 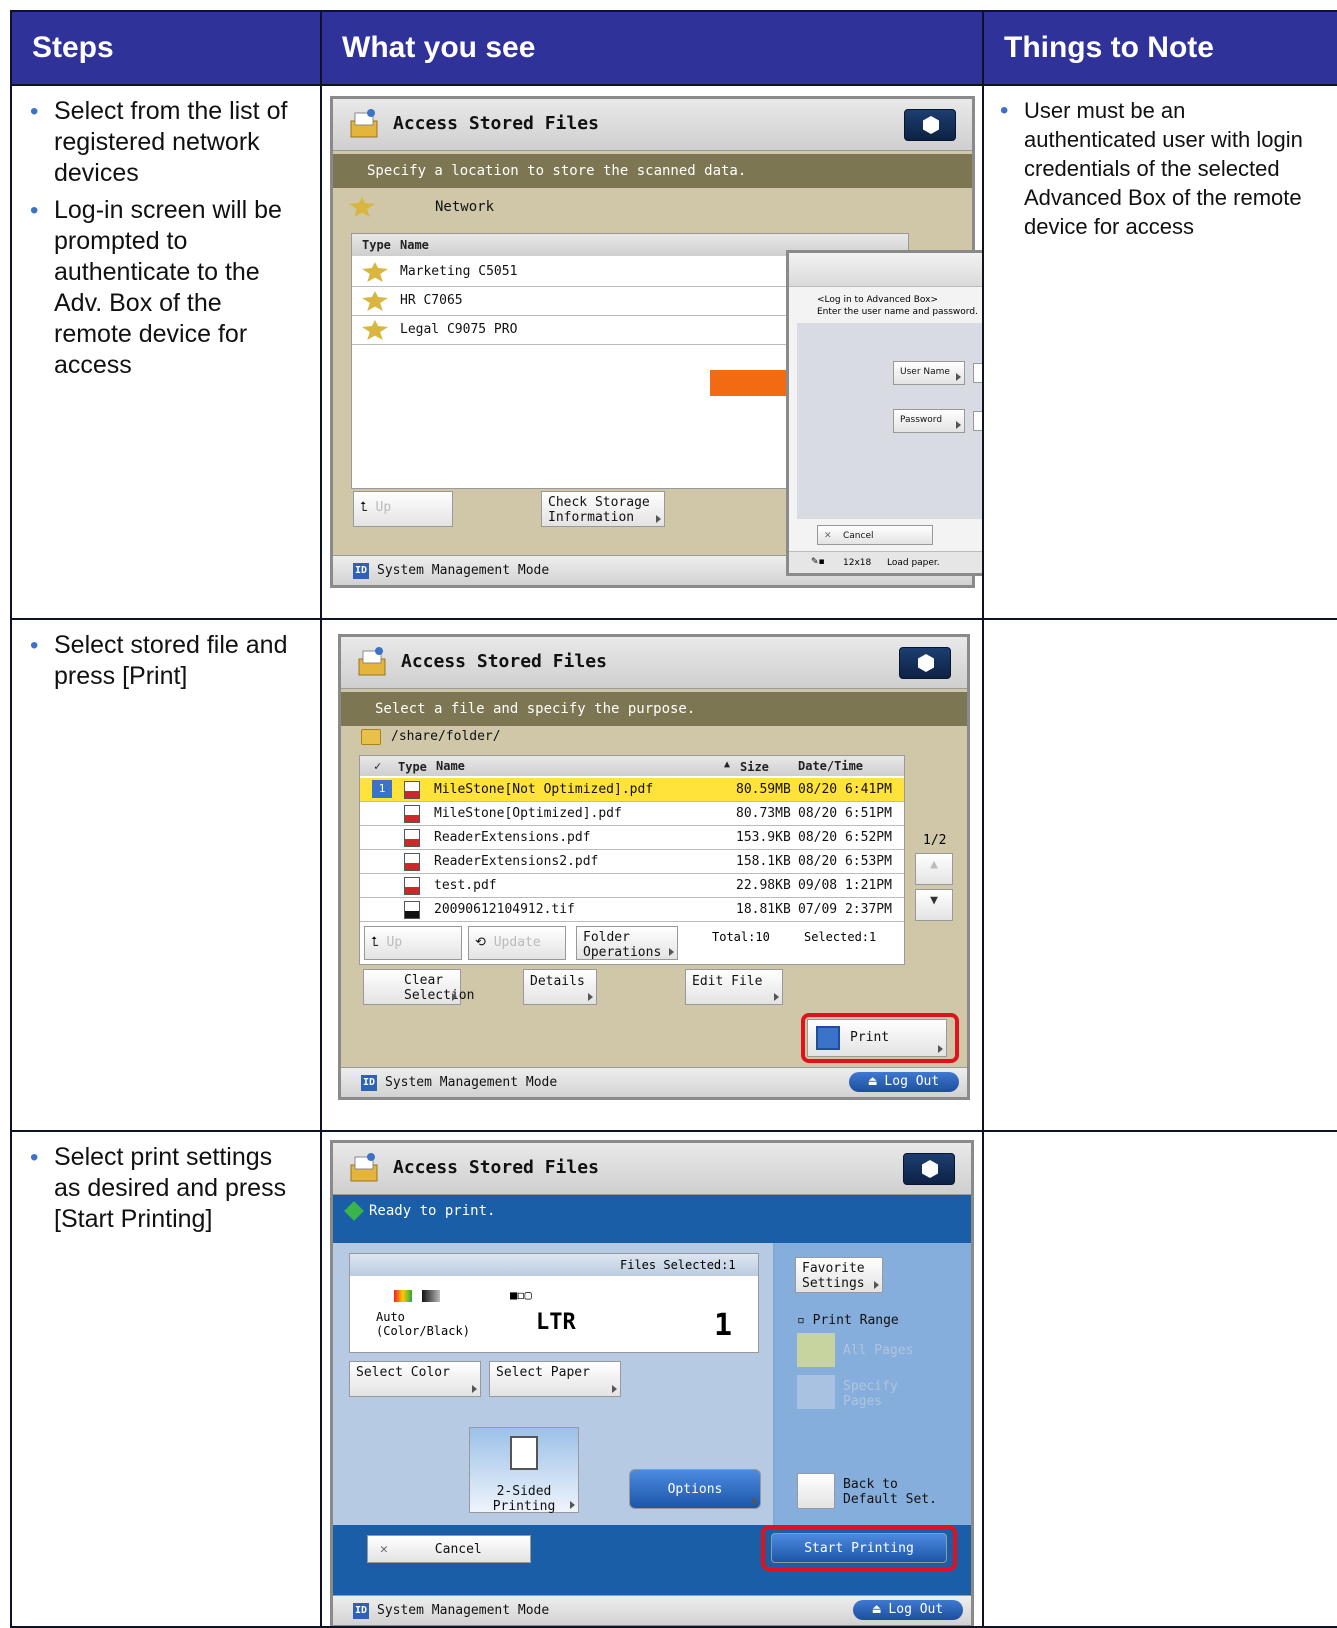 What do you see at coordinates (695, 1489) in the screenshot?
I see `options-button: Options` at bounding box center [695, 1489].